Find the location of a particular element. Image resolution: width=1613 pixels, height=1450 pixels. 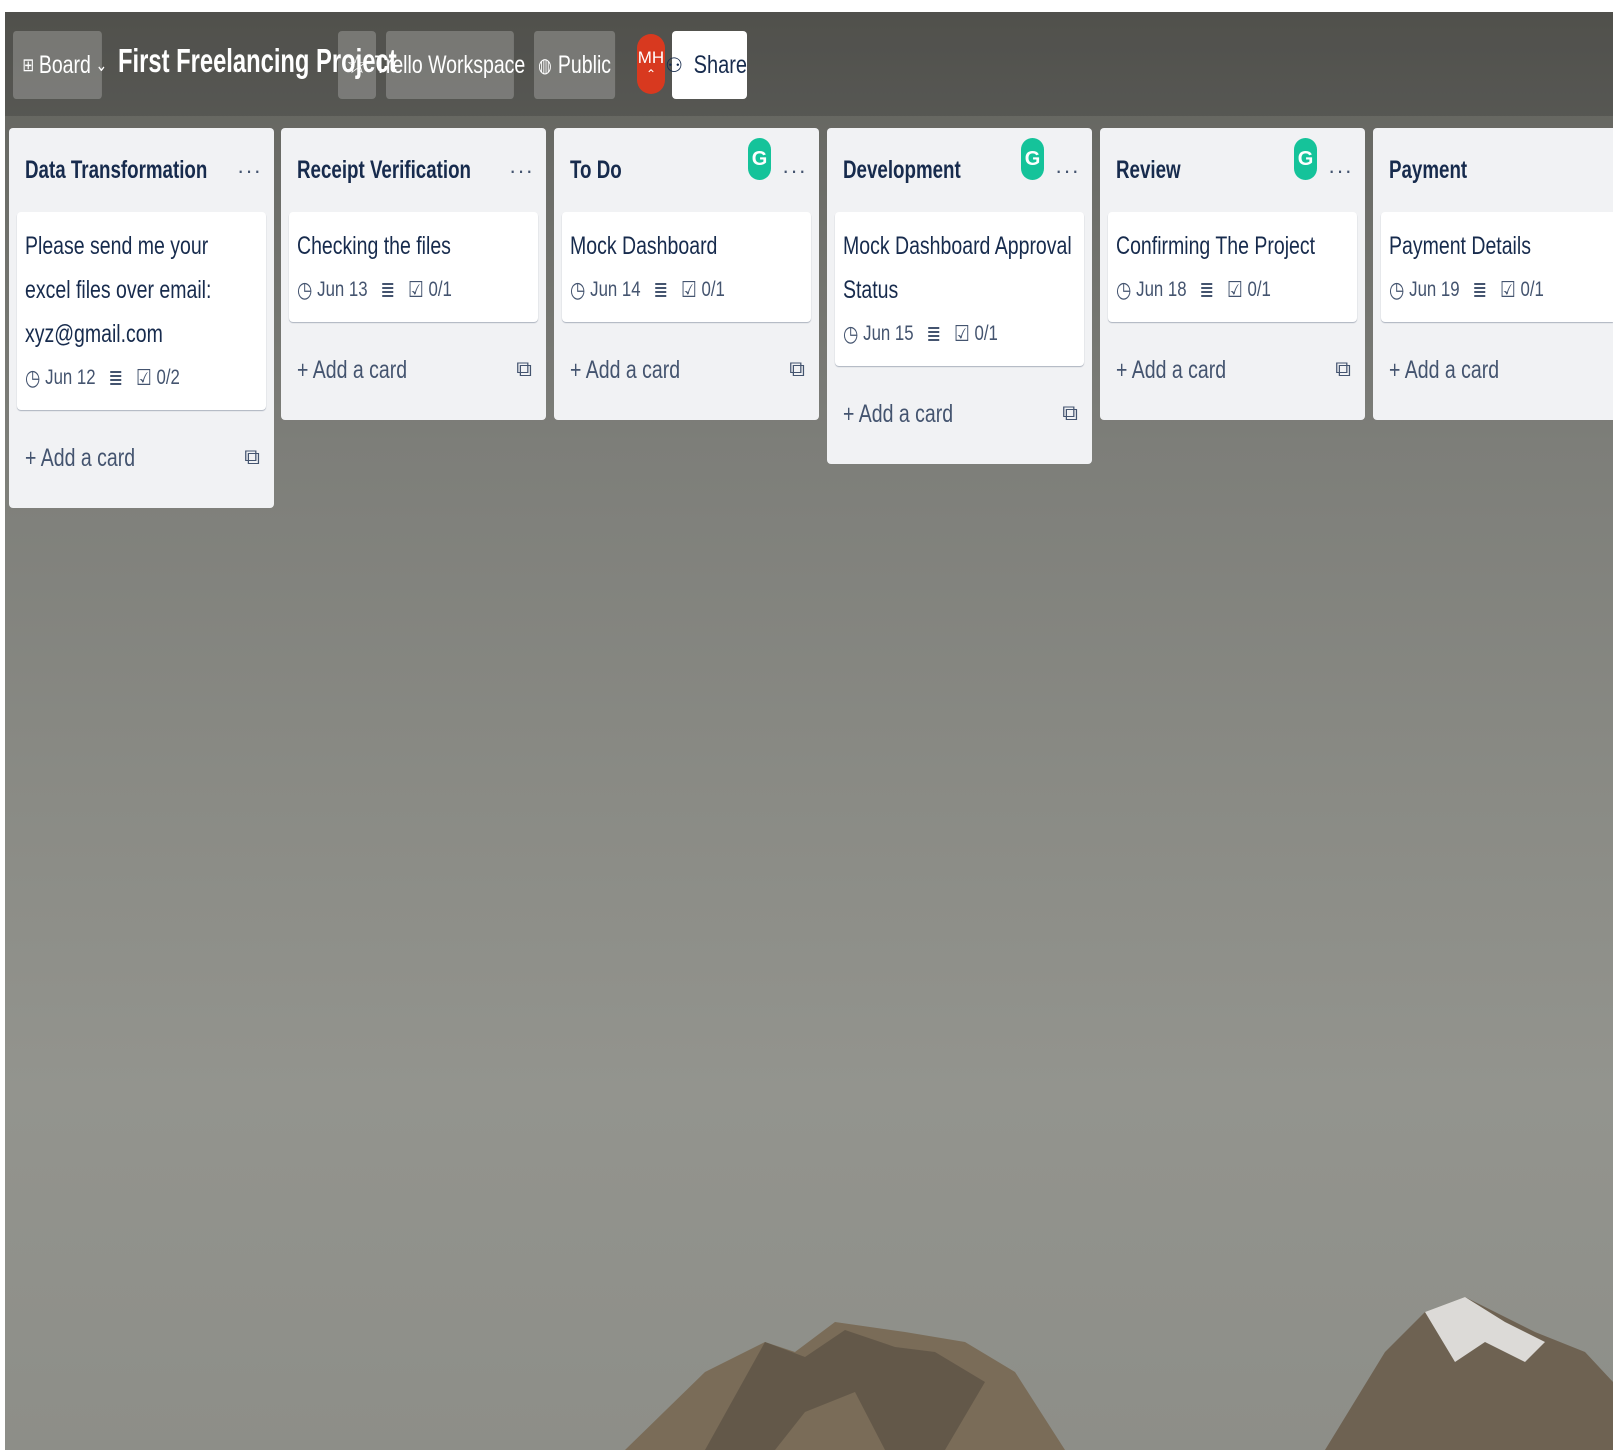

card: Checking the files ◷ Jun 13 ≣ ☑ 0/1 is located at coordinates (413, 267).